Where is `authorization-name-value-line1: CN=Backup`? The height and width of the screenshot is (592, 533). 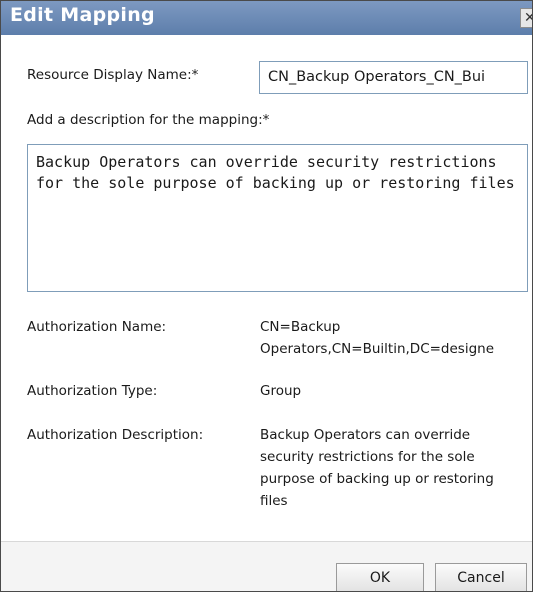 authorization-name-value-line1: CN=Backup is located at coordinates (300, 327).